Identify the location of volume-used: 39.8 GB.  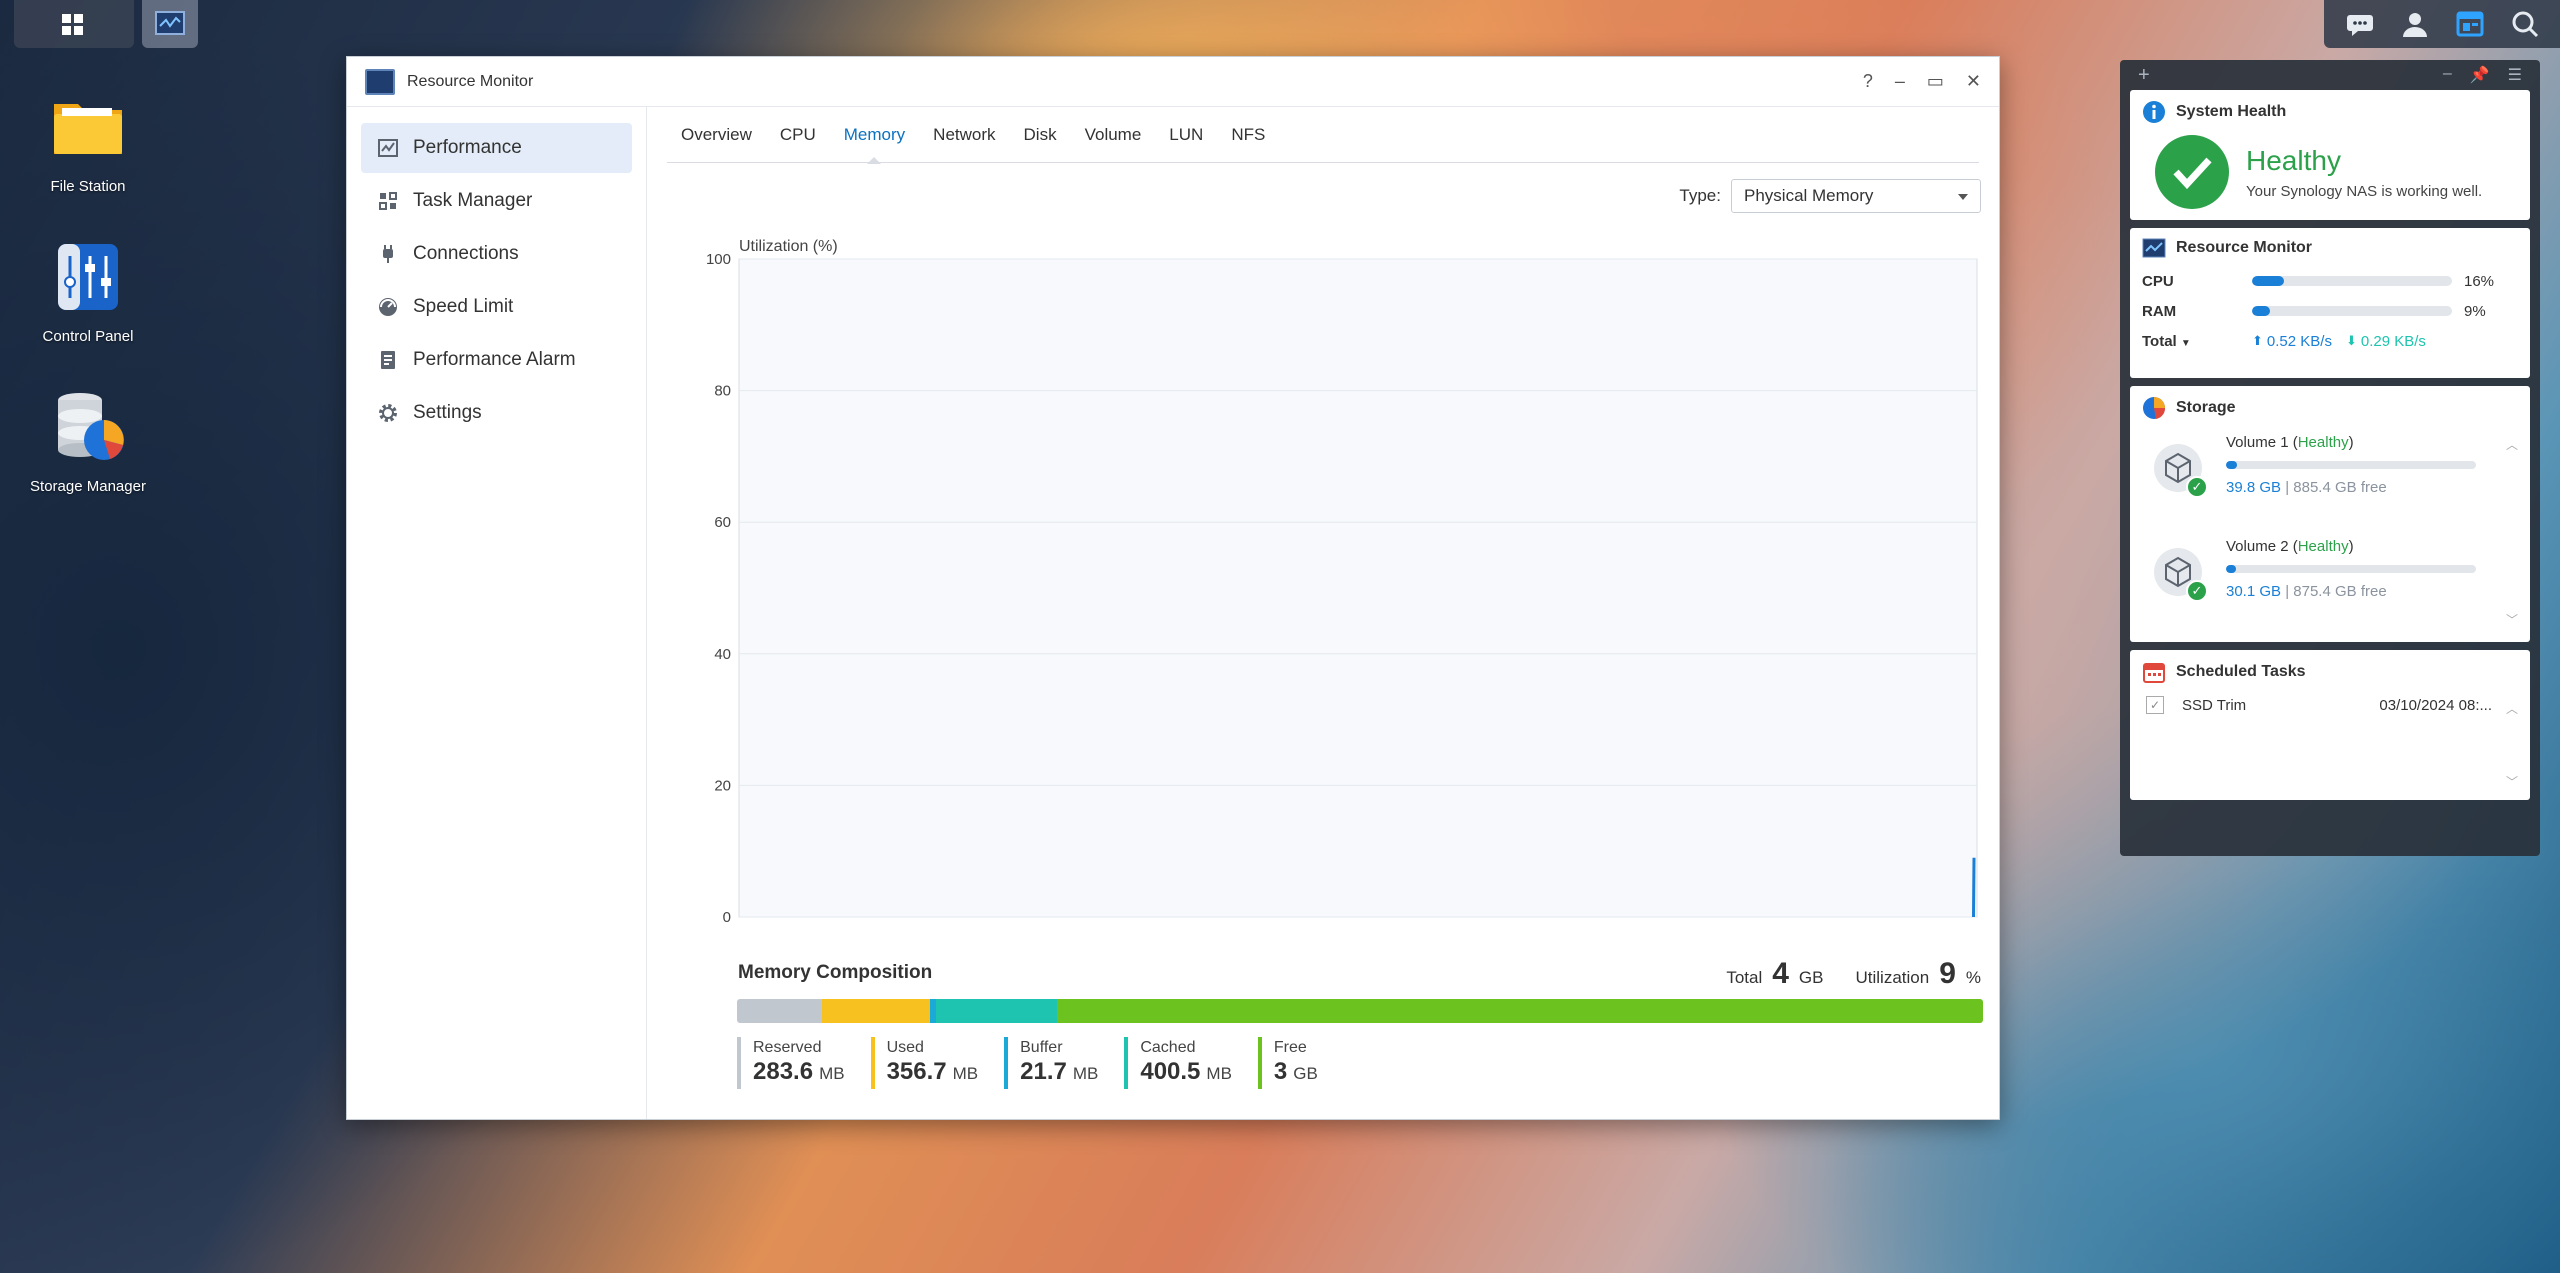
(2254, 487).